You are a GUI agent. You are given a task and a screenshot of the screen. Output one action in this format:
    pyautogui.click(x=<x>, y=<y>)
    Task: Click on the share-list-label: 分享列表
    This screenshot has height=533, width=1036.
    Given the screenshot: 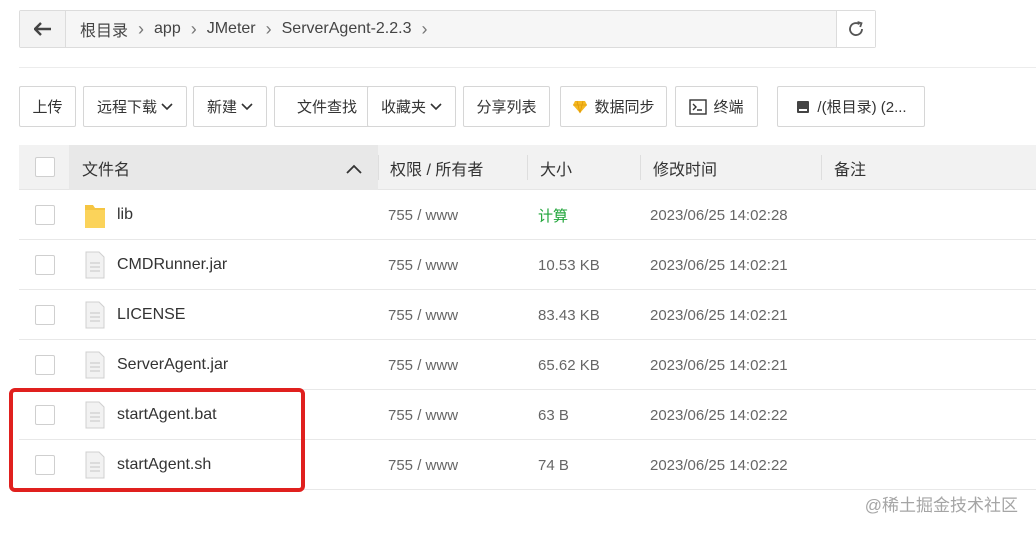 What is the action you would take?
    pyautogui.click(x=506, y=107)
    